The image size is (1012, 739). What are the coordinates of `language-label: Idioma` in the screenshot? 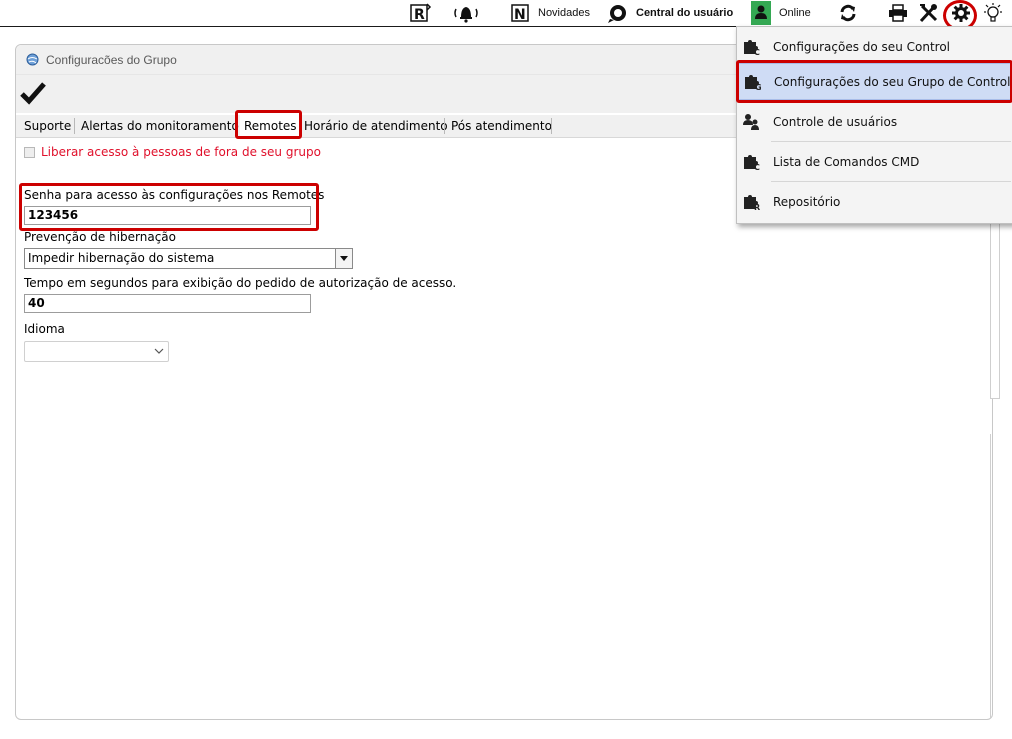 It's located at (44, 329).